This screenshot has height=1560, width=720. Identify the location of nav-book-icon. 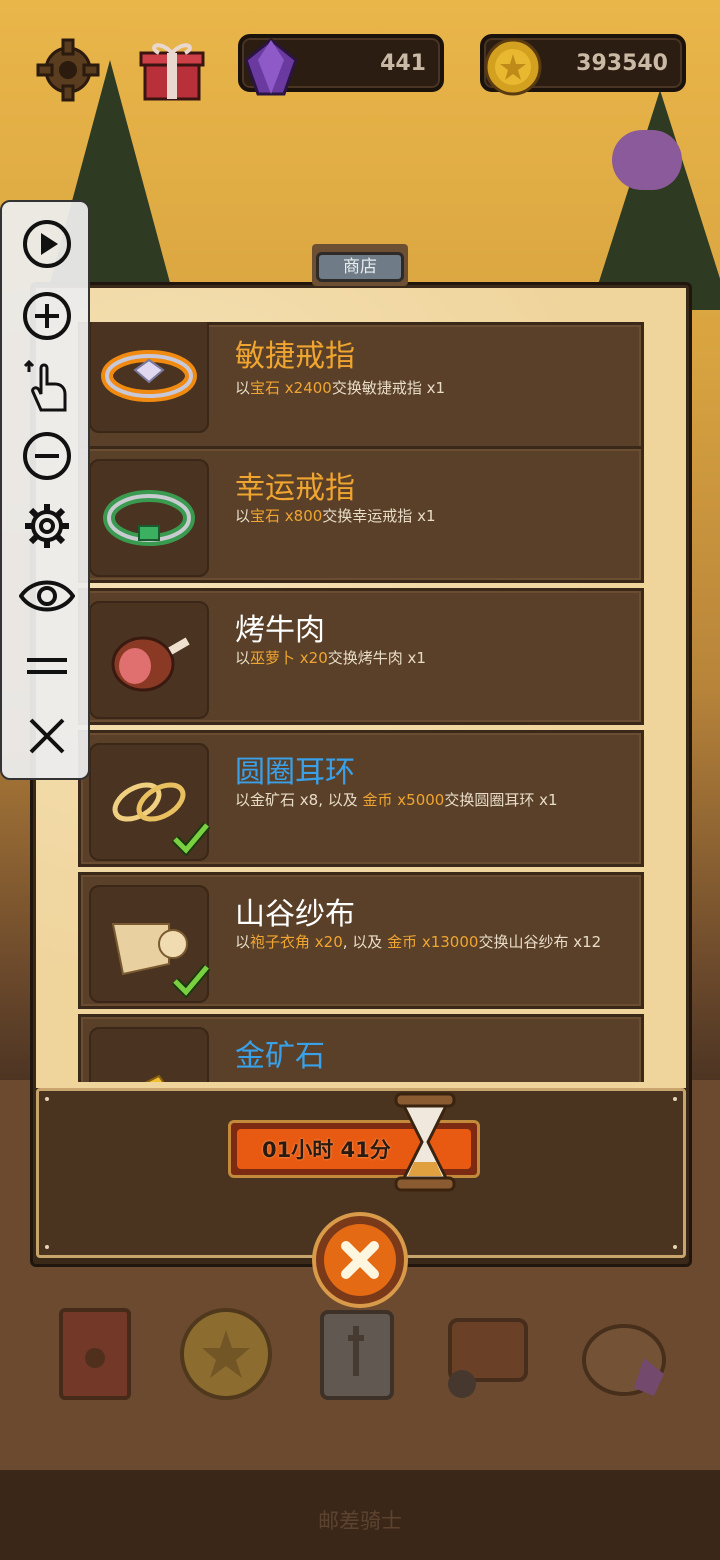
(96, 1354).